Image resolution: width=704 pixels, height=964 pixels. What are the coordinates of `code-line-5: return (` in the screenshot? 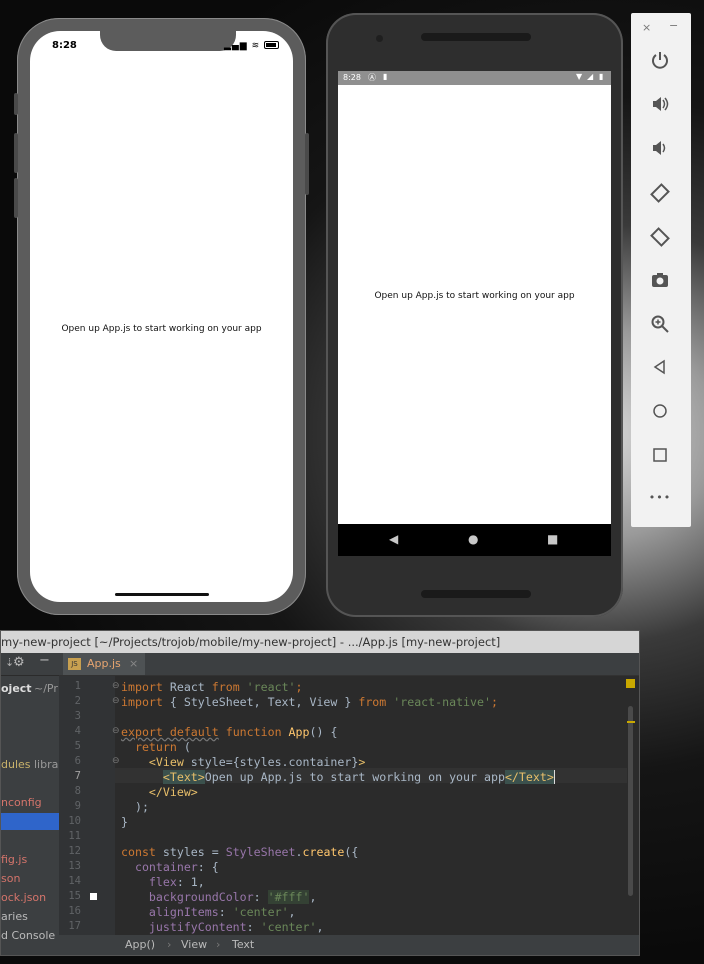 It's located at (162, 747).